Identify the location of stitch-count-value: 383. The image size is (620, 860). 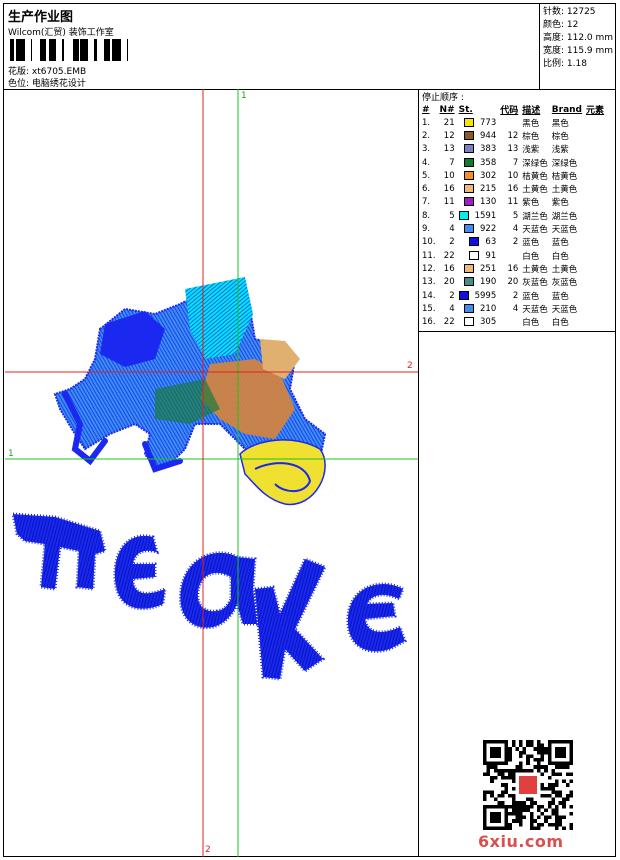
(488, 149).